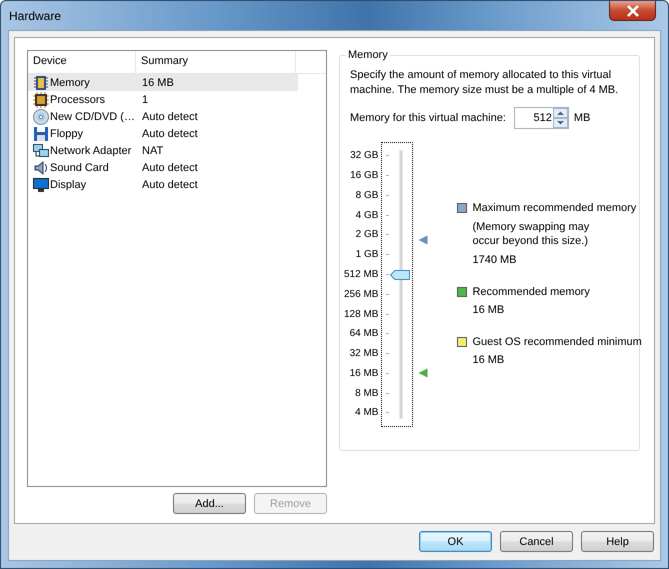  What do you see at coordinates (367, 254) in the screenshot?
I see `scale-label: 1 GB` at bounding box center [367, 254].